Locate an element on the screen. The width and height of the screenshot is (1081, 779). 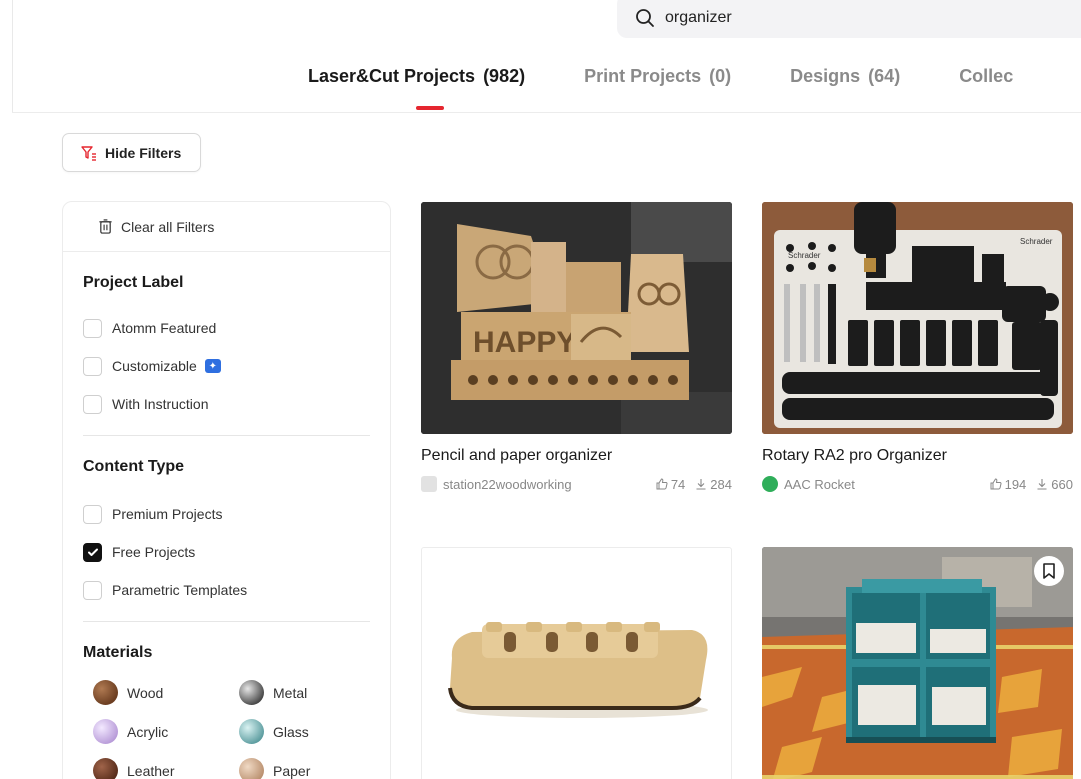
downloads-stat: 284 is located at coordinates (713, 484).